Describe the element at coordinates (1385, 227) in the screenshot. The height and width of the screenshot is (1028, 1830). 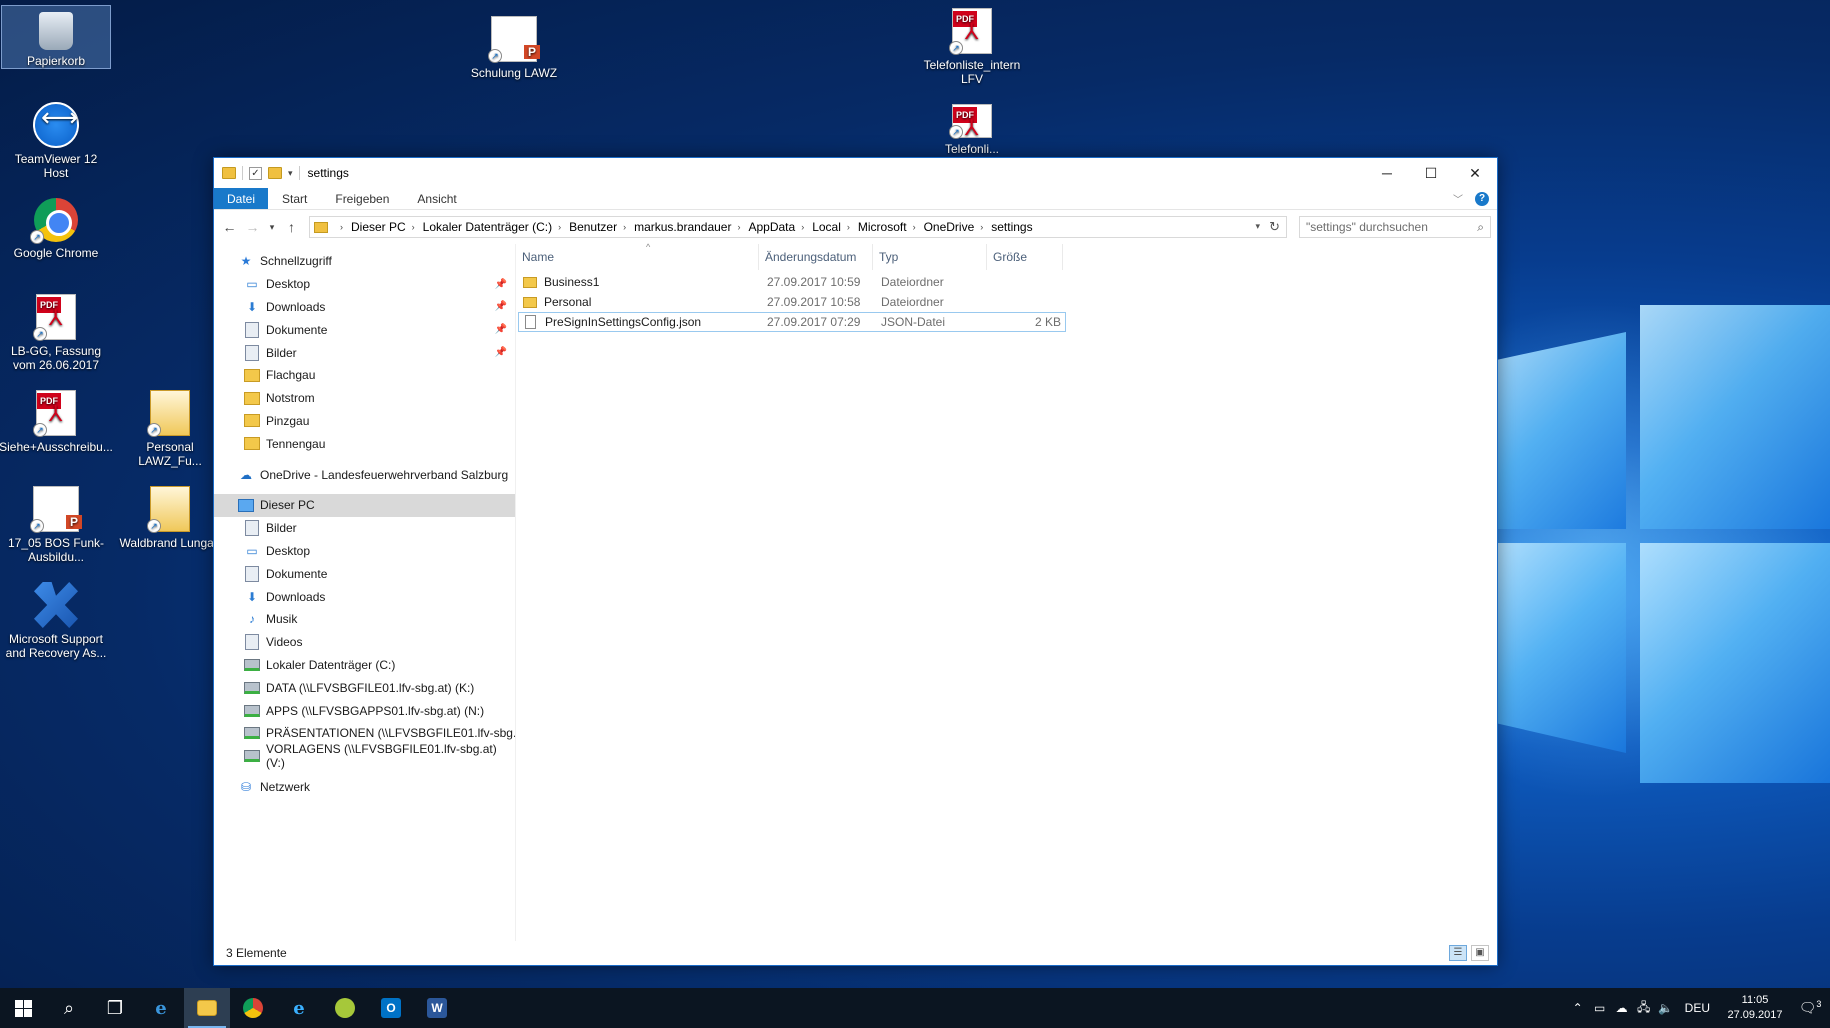
I see `search-input` at that location.